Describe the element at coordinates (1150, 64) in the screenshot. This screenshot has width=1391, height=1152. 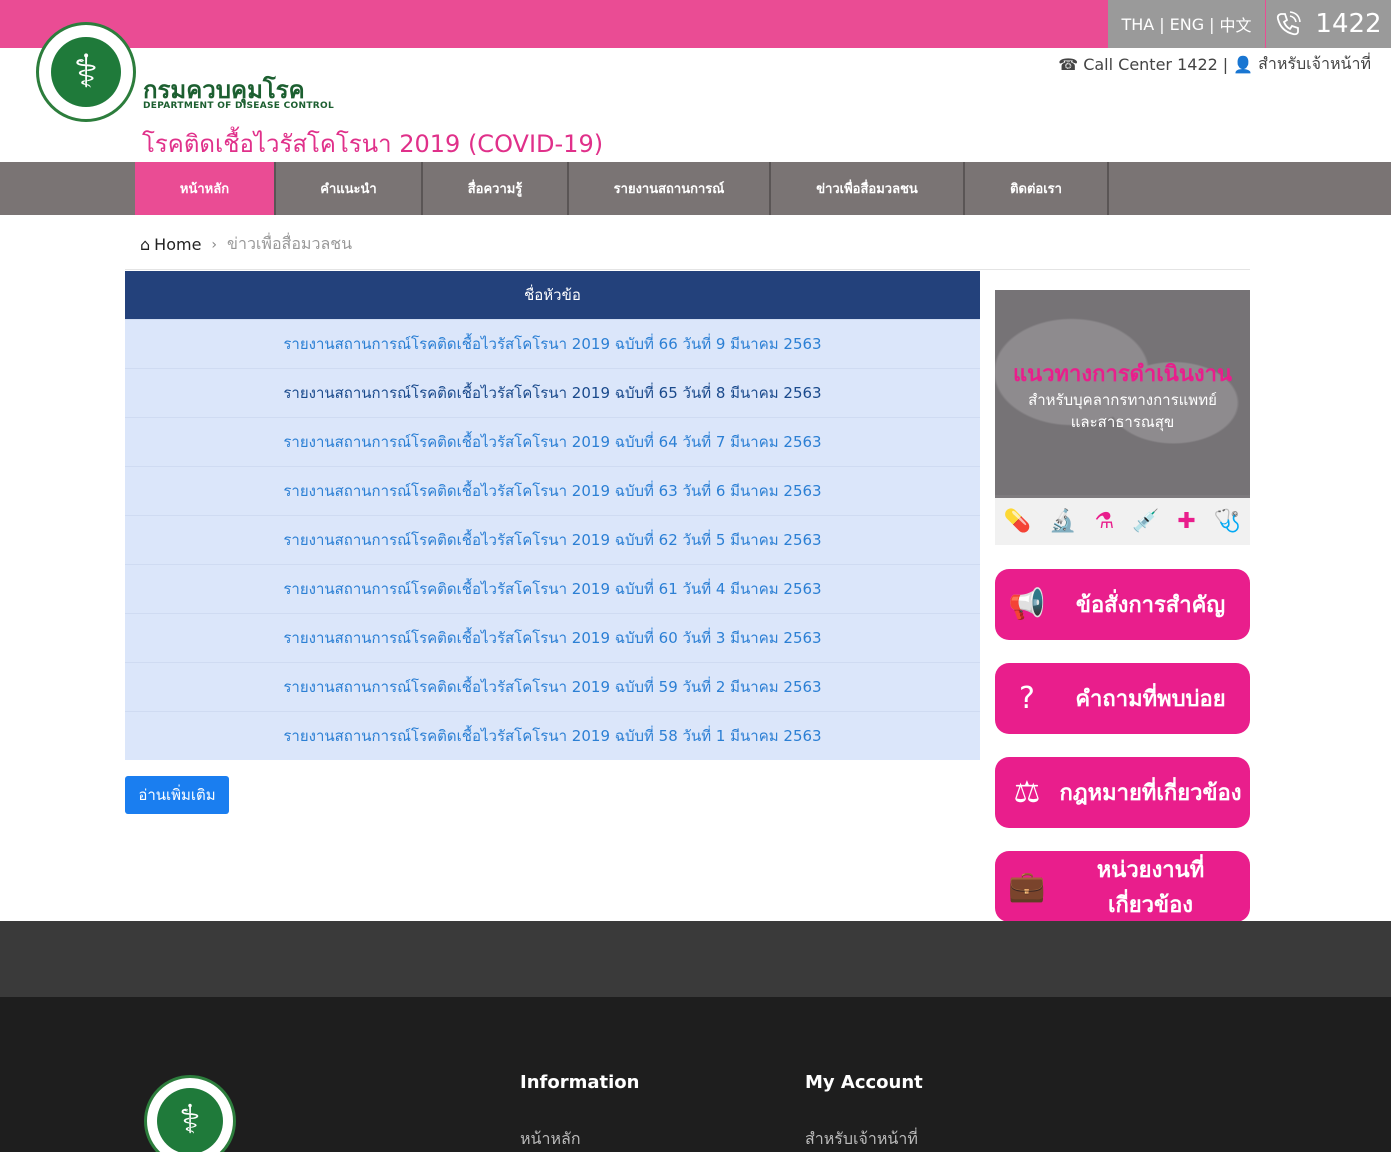
I see `call-center-link: Call Center 1422` at that location.